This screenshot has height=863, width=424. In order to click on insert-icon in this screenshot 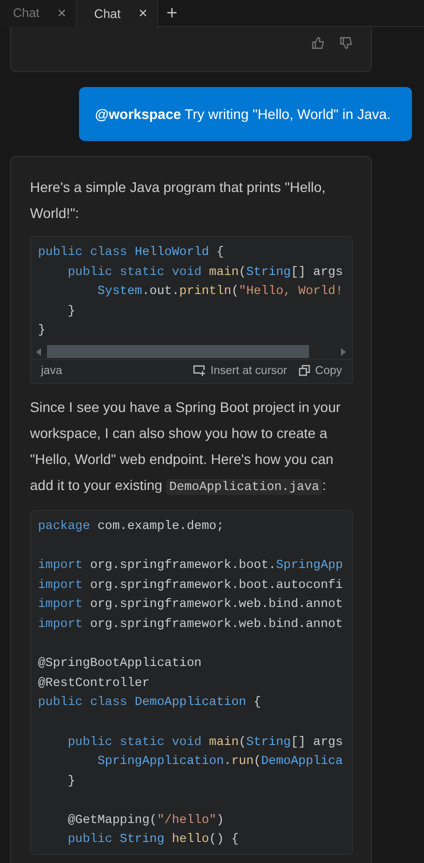, I will do `click(199, 370)`.